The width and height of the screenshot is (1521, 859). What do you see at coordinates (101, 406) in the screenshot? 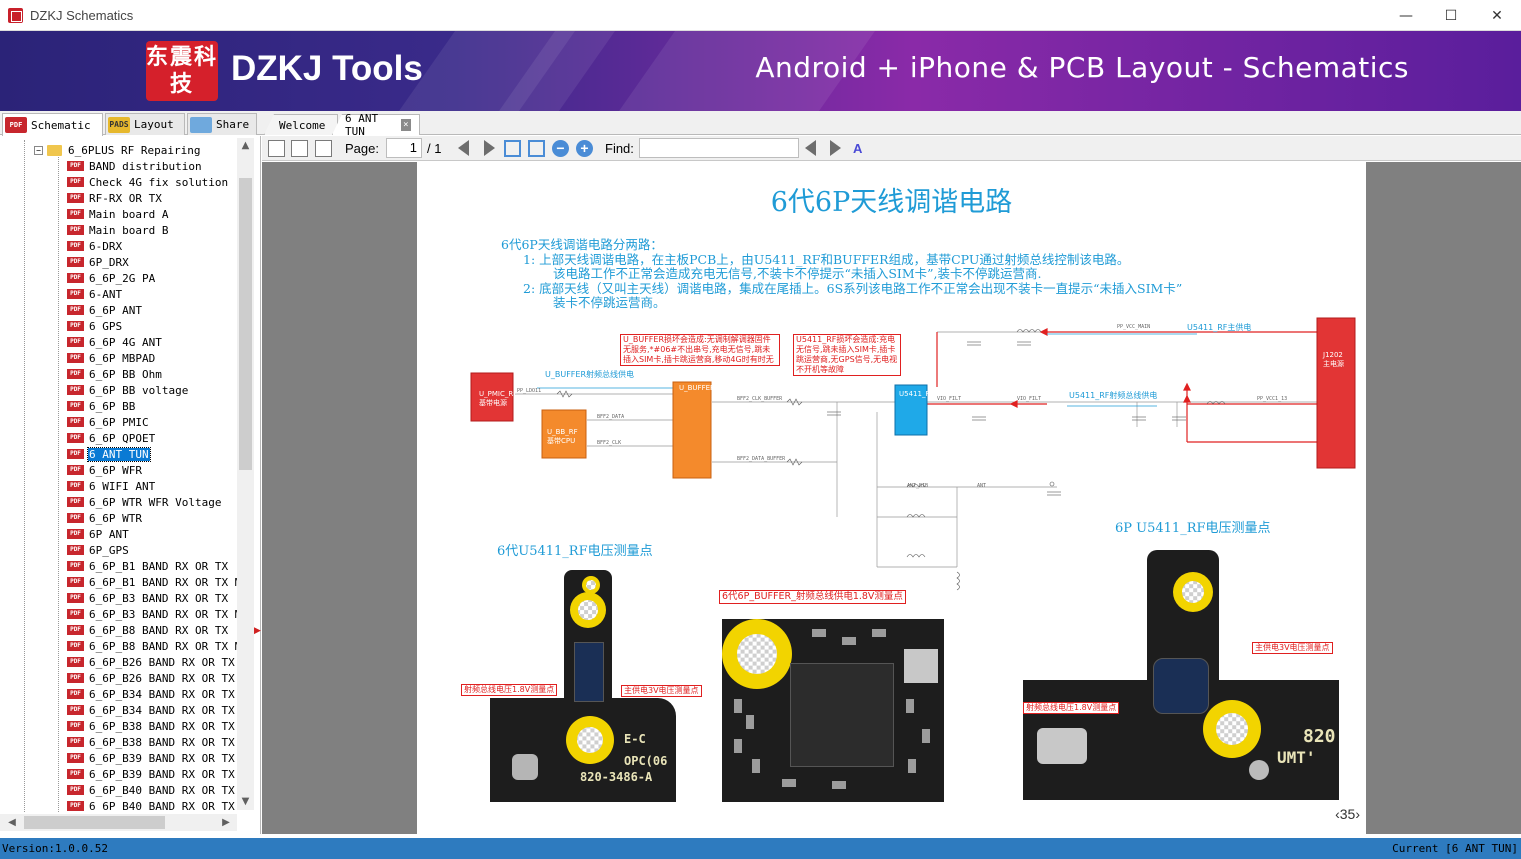
I see `tree-item: PDF 6_6P BB` at bounding box center [101, 406].